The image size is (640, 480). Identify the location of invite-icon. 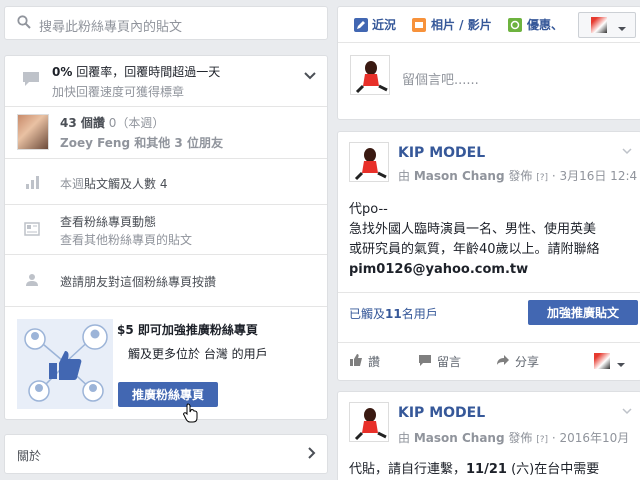
(32, 281).